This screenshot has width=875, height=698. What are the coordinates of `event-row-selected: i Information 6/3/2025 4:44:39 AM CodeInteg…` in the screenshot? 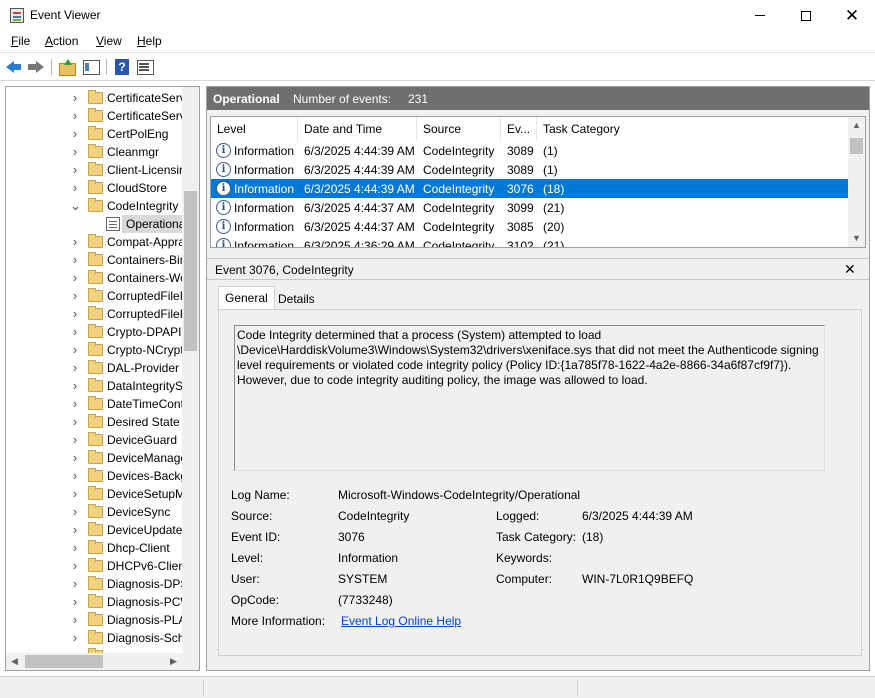 It's located at (530, 188).